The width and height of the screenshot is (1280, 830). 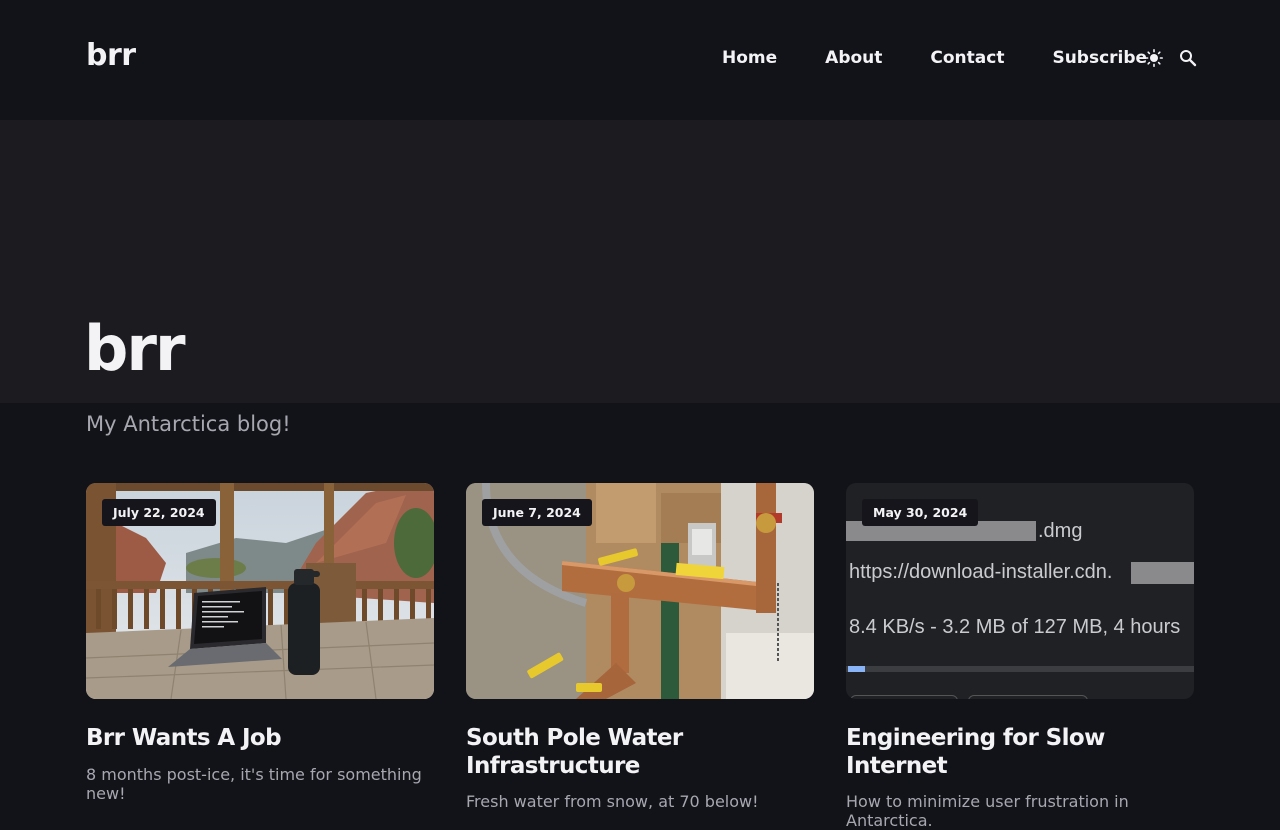 What do you see at coordinates (1171, 58) in the screenshot?
I see `header-actions` at bounding box center [1171, 58].